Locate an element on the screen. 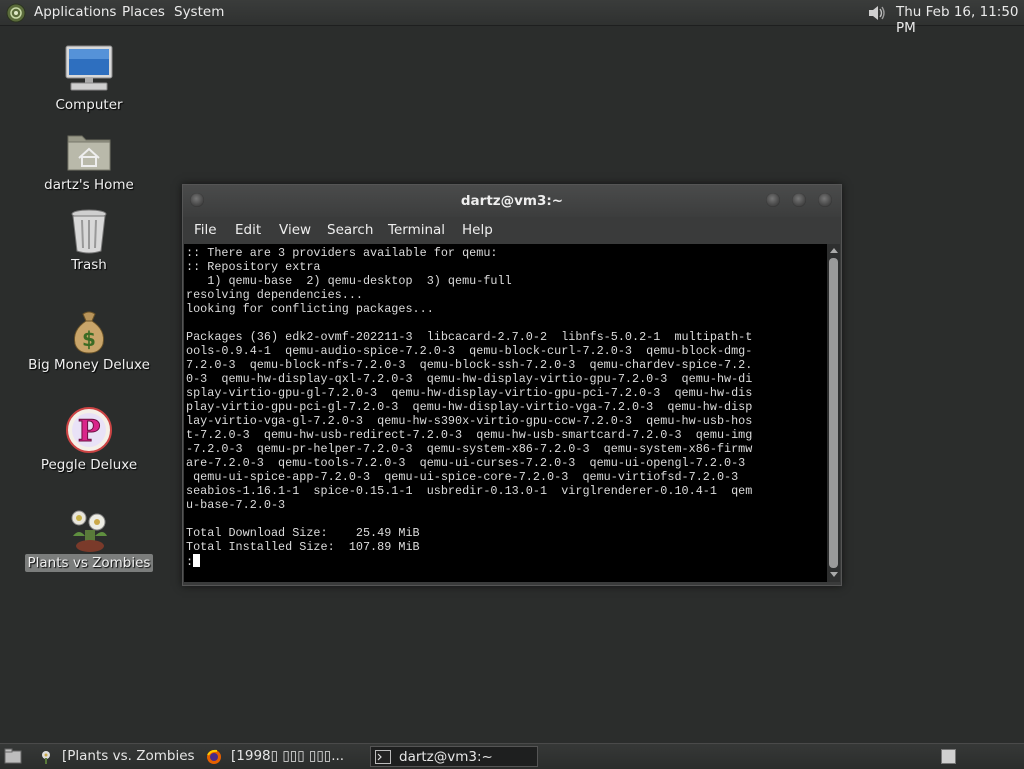 The width and height of the screenshot is (1024, 769). workspace-switcher-icon is located at coordinates (948, 756).